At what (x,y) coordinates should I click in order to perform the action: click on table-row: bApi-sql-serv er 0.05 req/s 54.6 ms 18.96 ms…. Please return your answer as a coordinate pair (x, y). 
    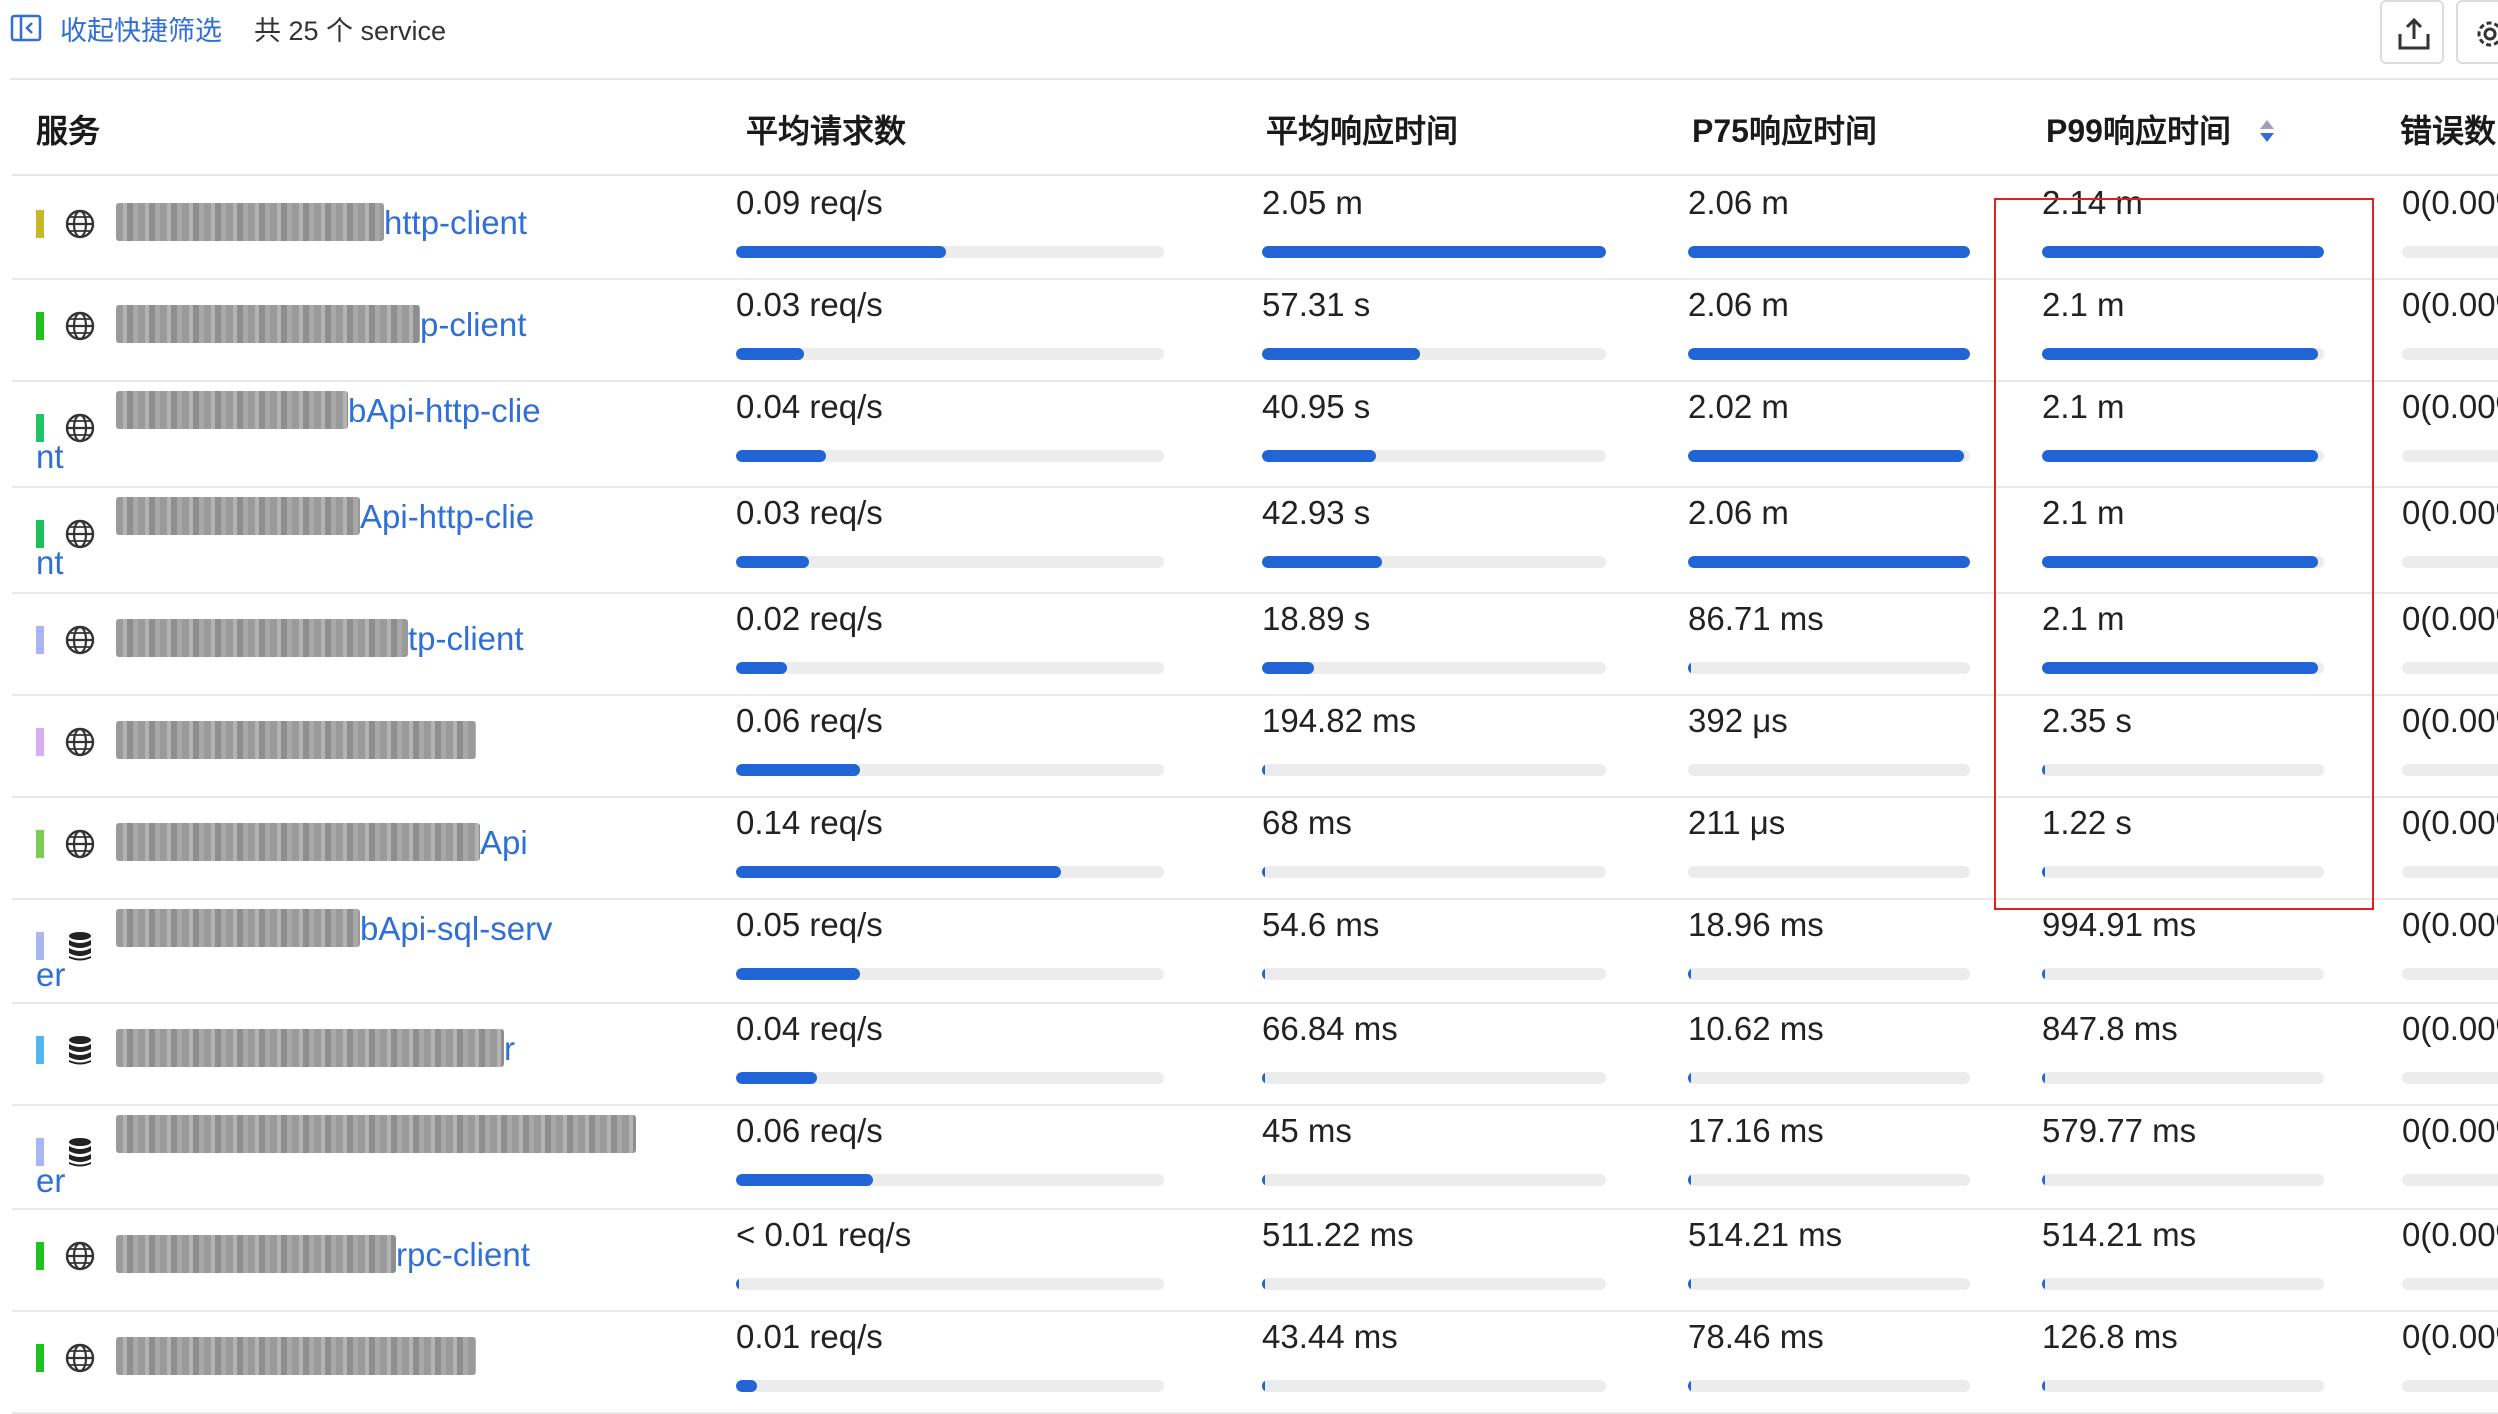
    Looking at the image, I should click on (1255, 951).